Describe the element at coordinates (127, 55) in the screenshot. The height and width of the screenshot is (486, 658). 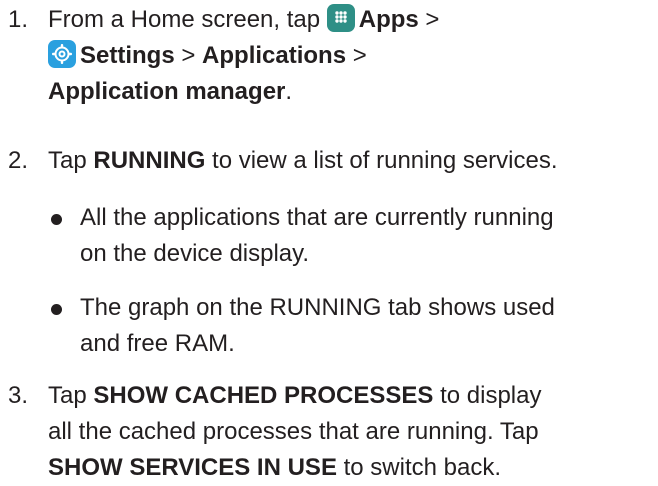
I see `settings-label: Settings` at that location.